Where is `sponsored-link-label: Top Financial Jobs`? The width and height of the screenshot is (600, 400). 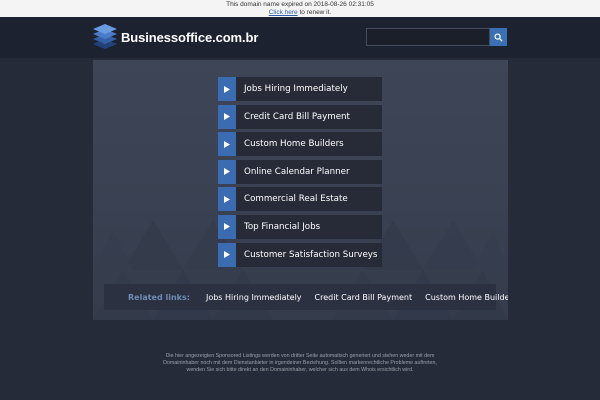
sponsored-link-label: Top Financial Jobs is located at coordinates (282, 226).